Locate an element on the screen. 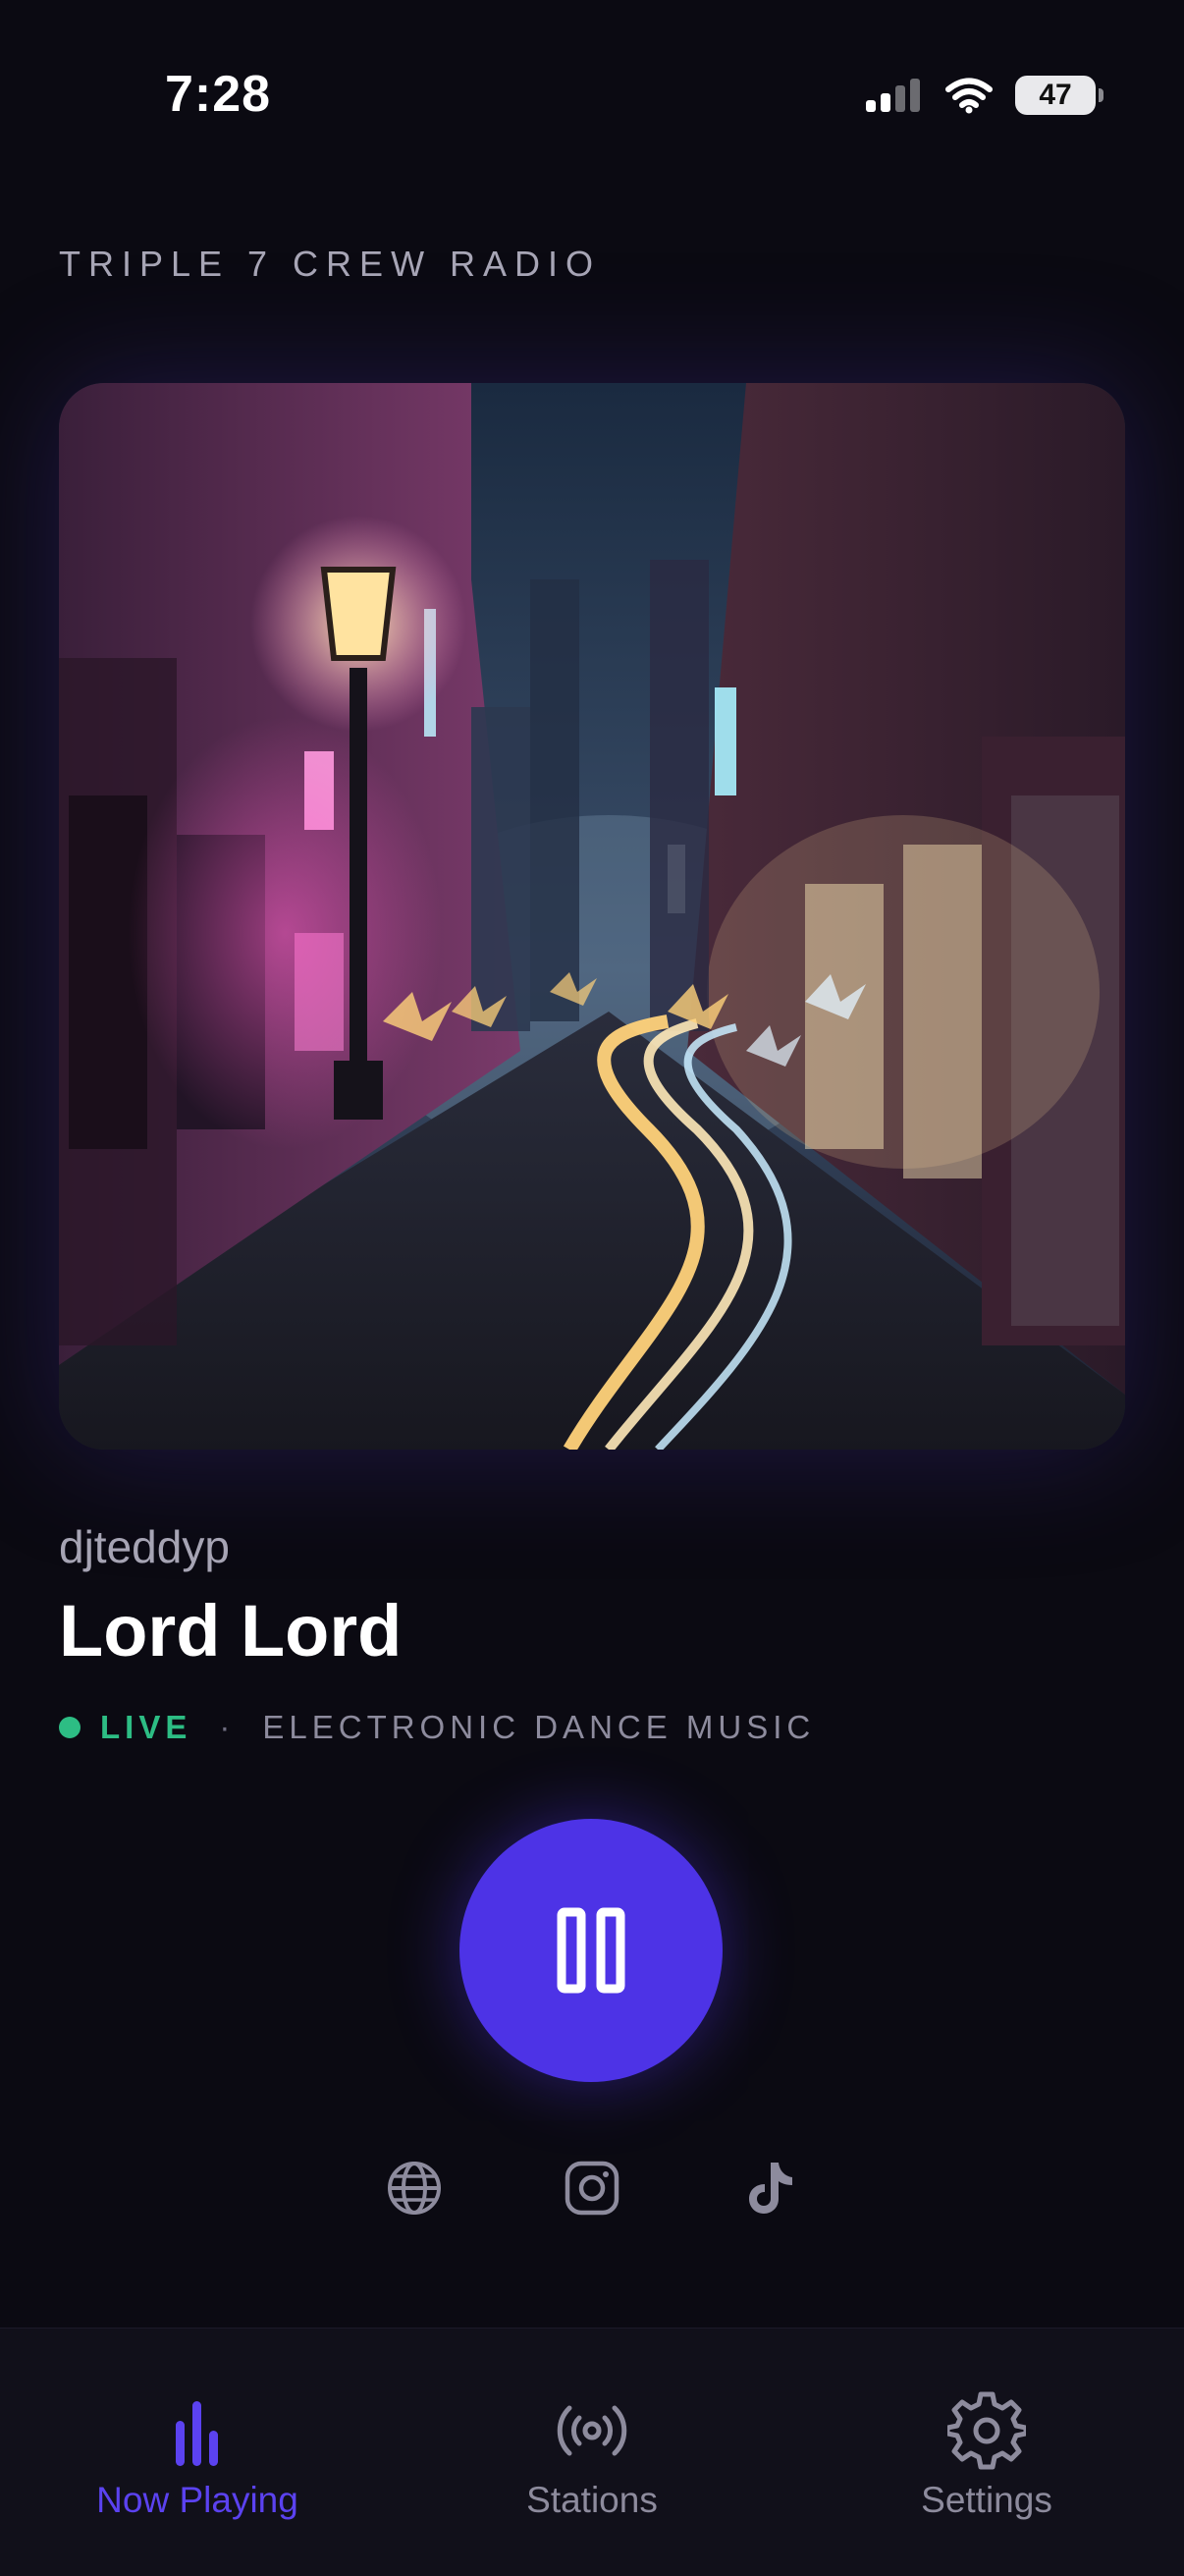  status-icons: 47 is located at coordinates (984, 95).